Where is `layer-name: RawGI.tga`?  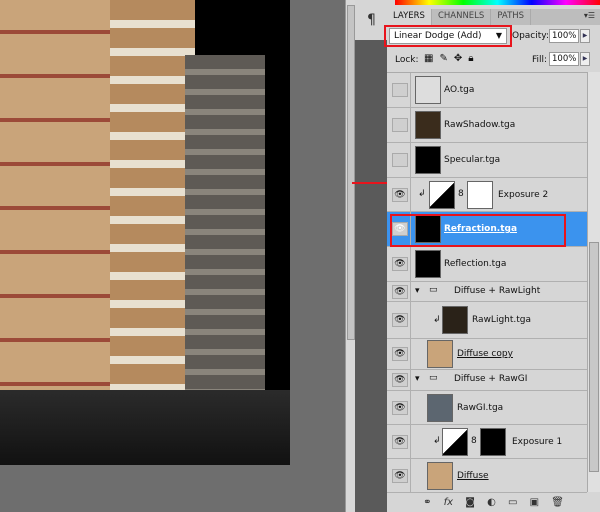
layer-name: RawGI.tga is located at coordinates (480, 408).